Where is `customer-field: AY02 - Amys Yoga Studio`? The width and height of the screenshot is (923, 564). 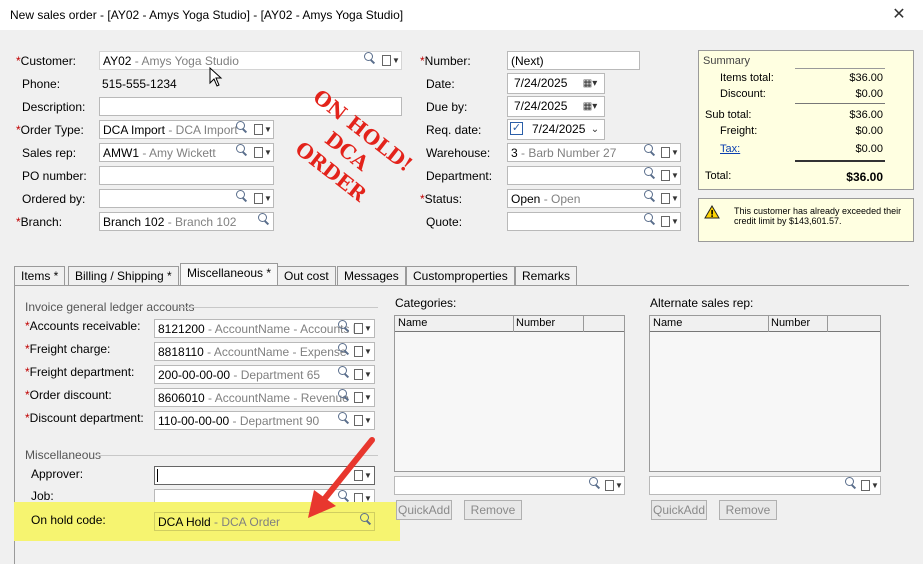
customer-field: AY02 - Amys Yoga Studio is located at coordinates (250, 60).